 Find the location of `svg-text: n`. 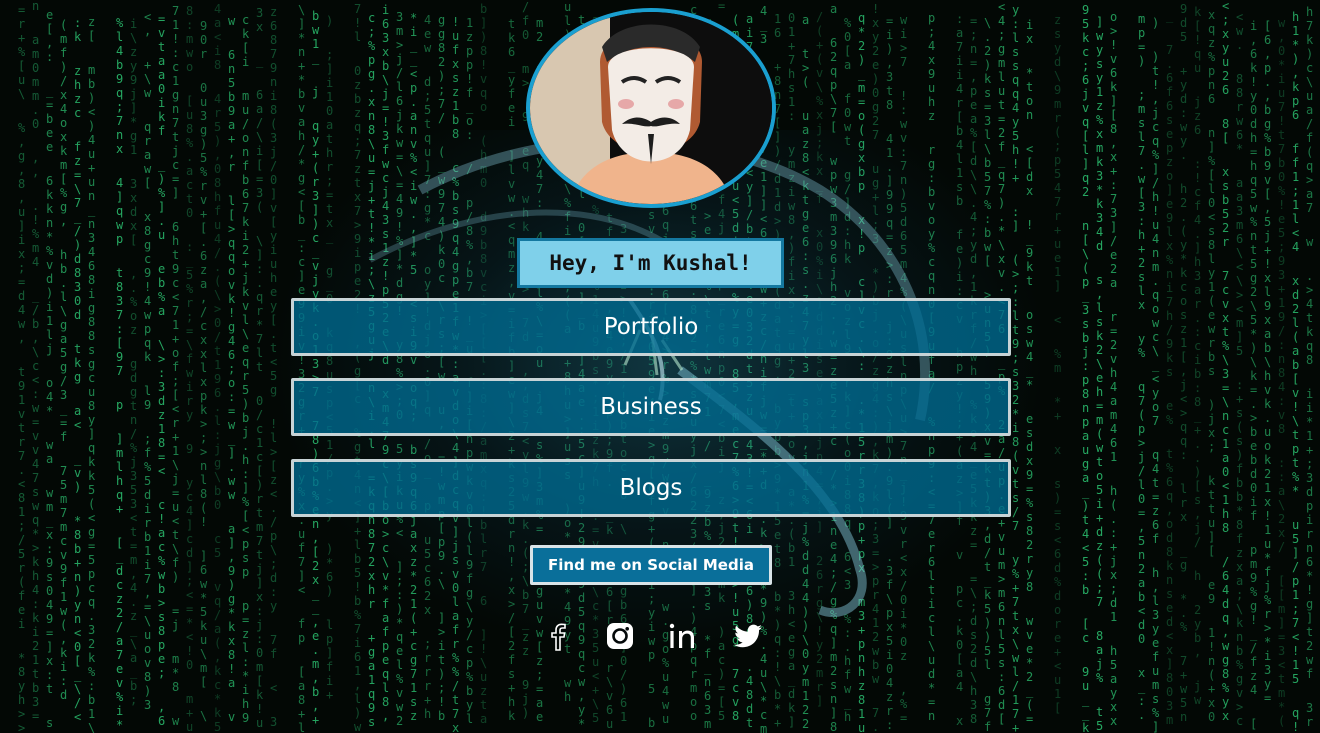

svg-text: n is located at coordinates (35, 6).